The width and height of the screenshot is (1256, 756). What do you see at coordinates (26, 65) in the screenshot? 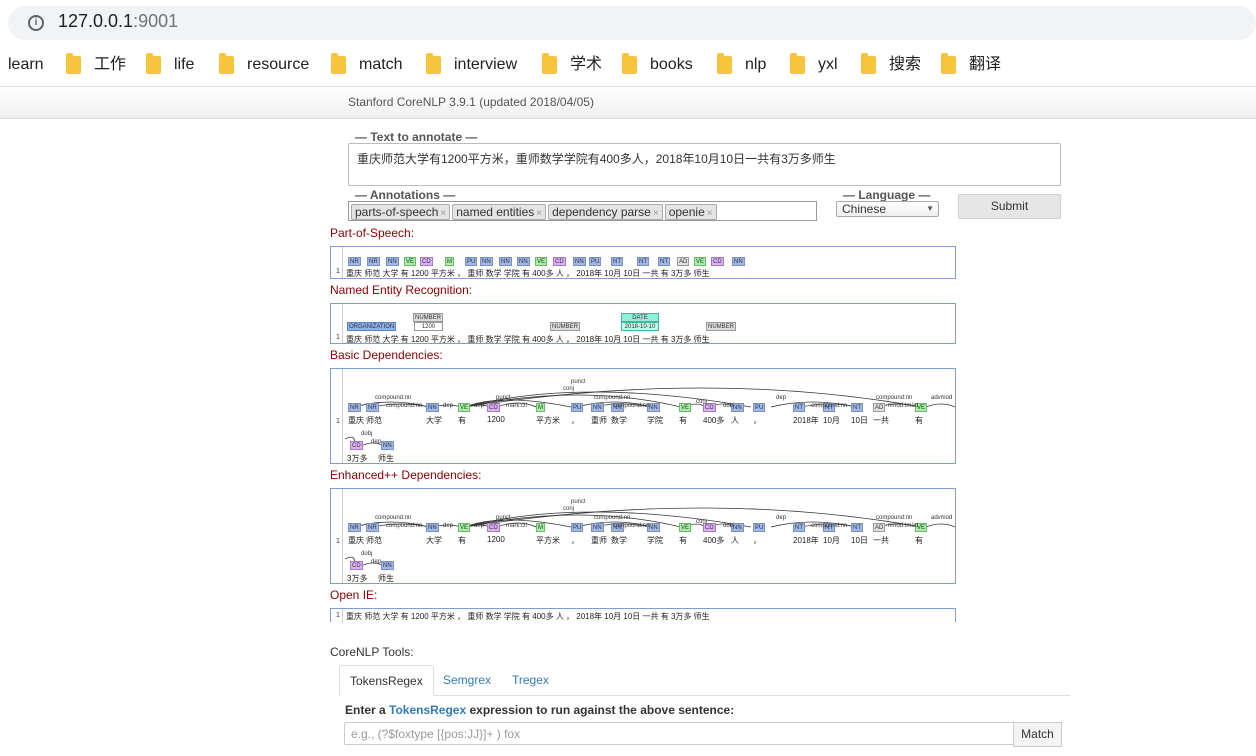
I see `bookmark-learn: learn` at bounding box center [26, 65].